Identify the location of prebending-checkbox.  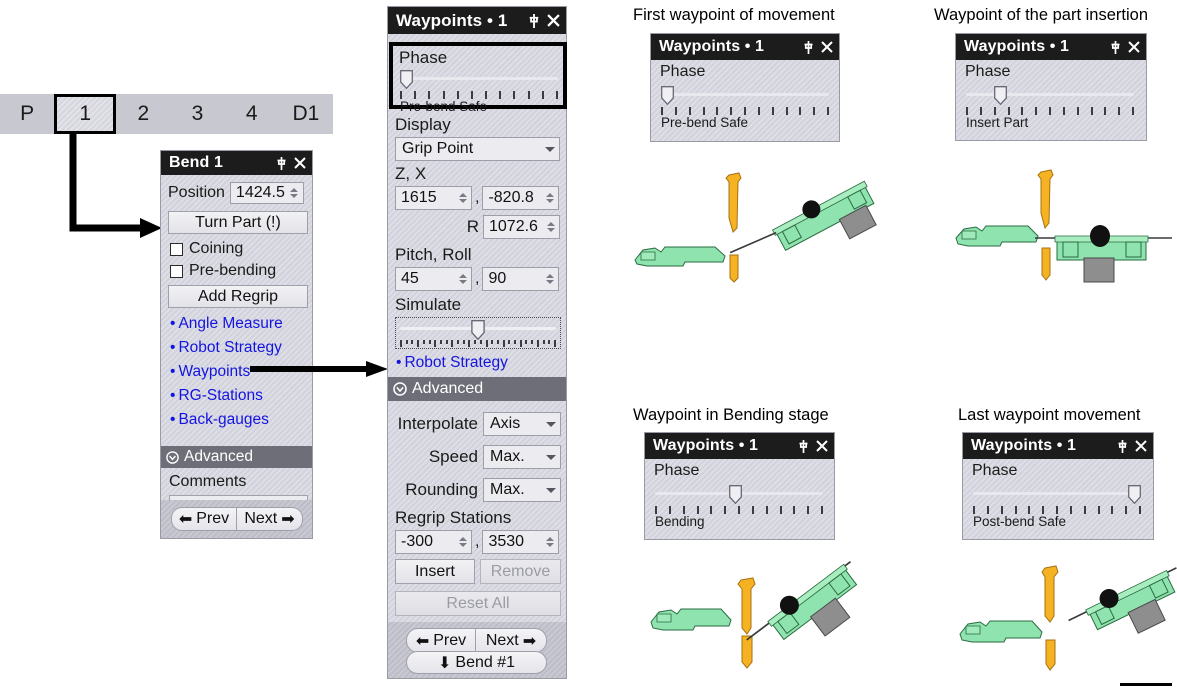
(176, 271).